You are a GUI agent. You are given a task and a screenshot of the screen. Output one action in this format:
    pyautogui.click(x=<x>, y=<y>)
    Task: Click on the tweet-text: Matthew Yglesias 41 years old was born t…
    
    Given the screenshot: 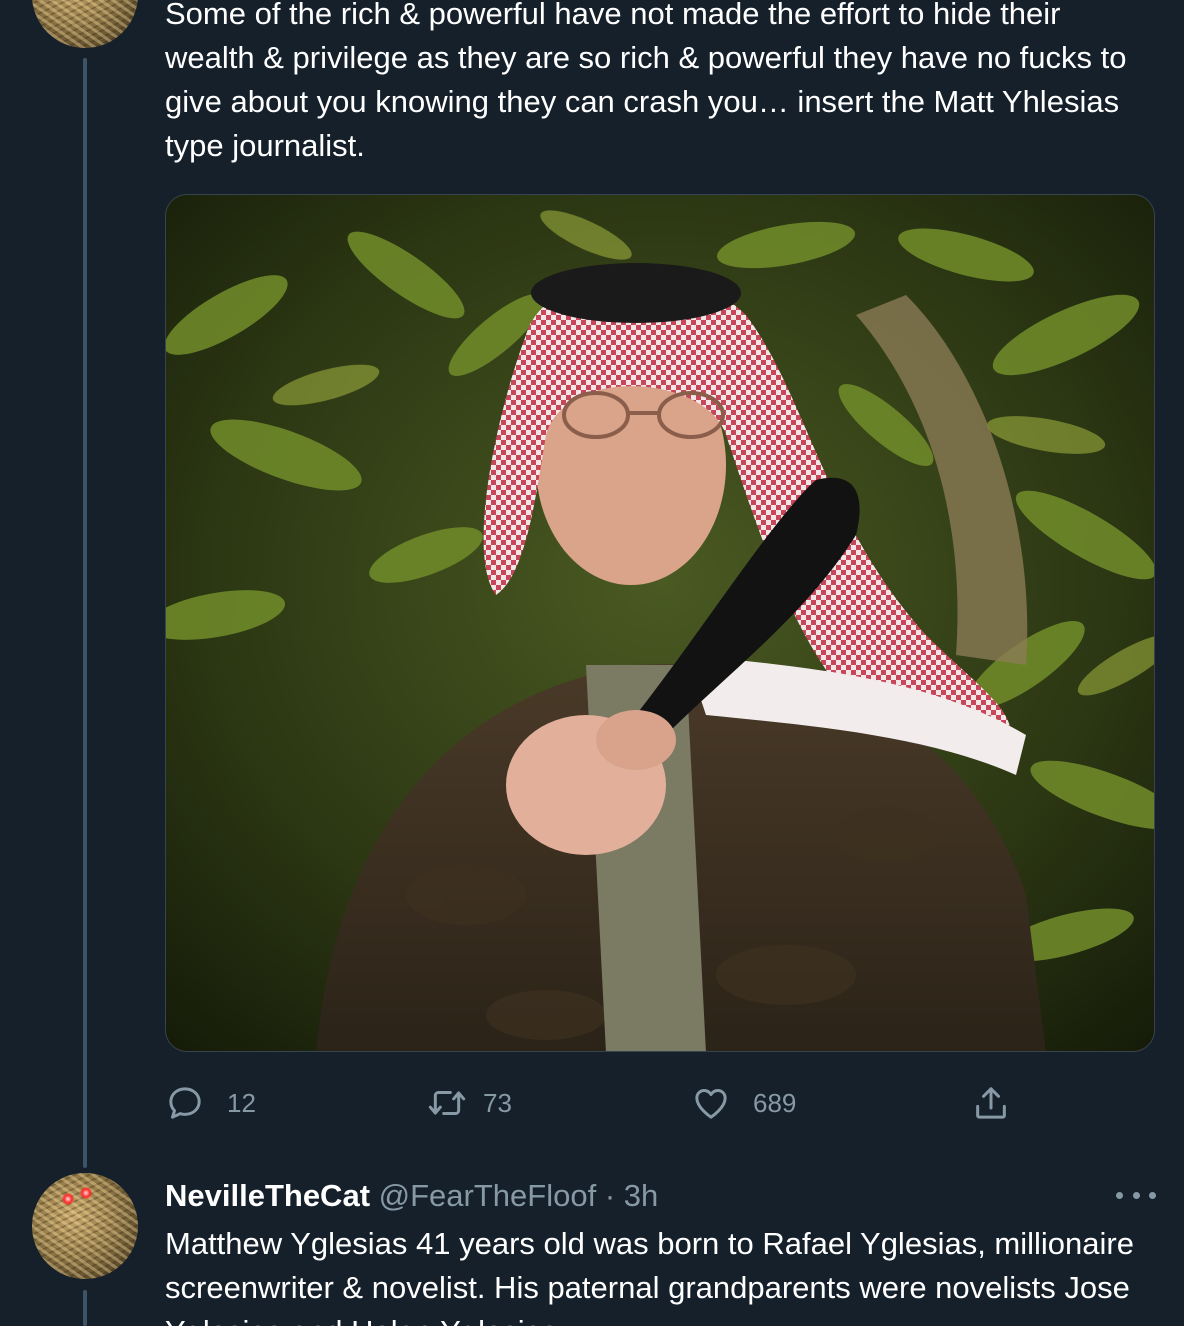 What is the action you would take?
    pyautogui.click(x=649, y=1276)
    